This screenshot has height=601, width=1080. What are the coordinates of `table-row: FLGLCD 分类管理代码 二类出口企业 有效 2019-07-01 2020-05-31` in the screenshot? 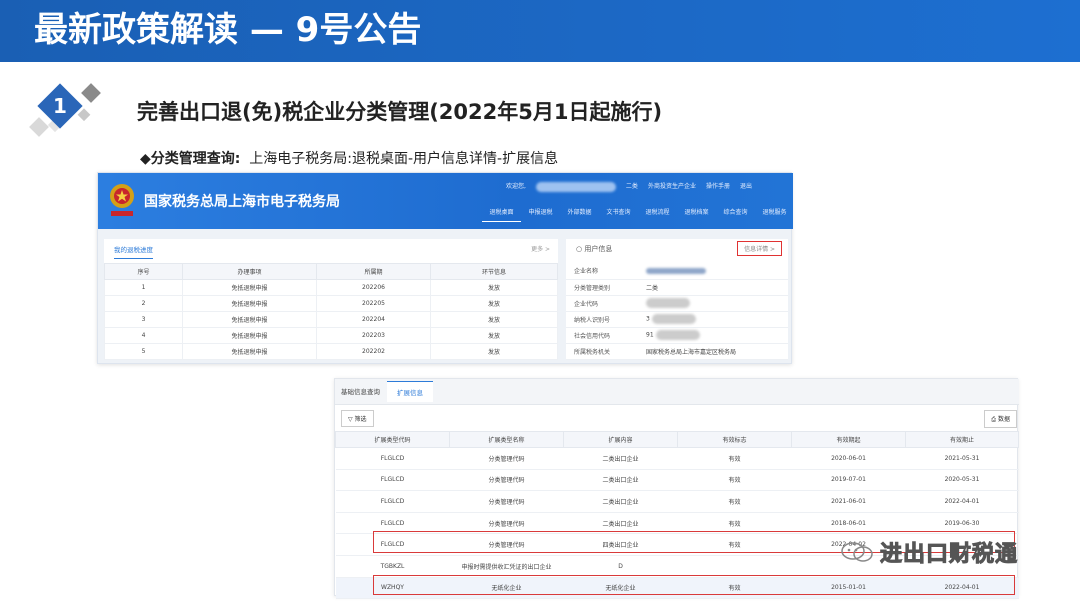 It's located at (677, 480).